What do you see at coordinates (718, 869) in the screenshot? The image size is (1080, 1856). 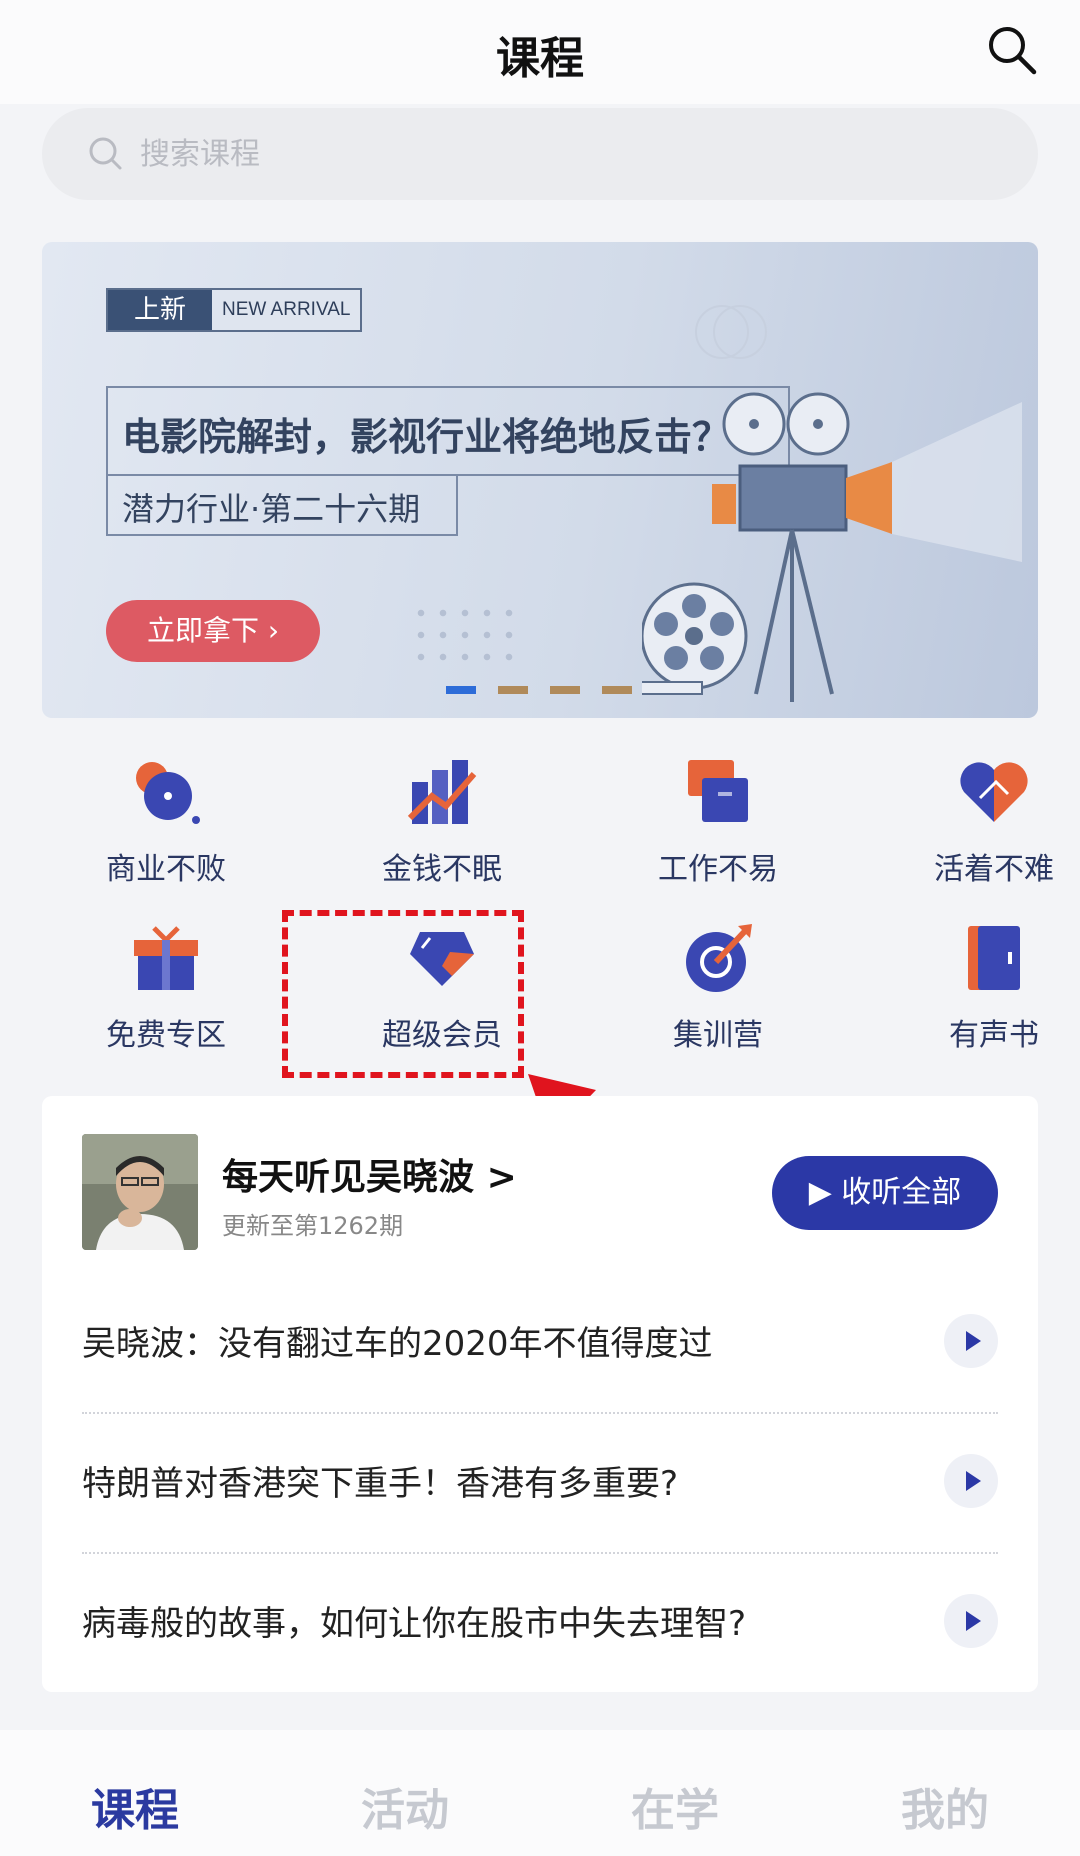 I see `category-label: 工作不易` at bounding box center [718, 869].